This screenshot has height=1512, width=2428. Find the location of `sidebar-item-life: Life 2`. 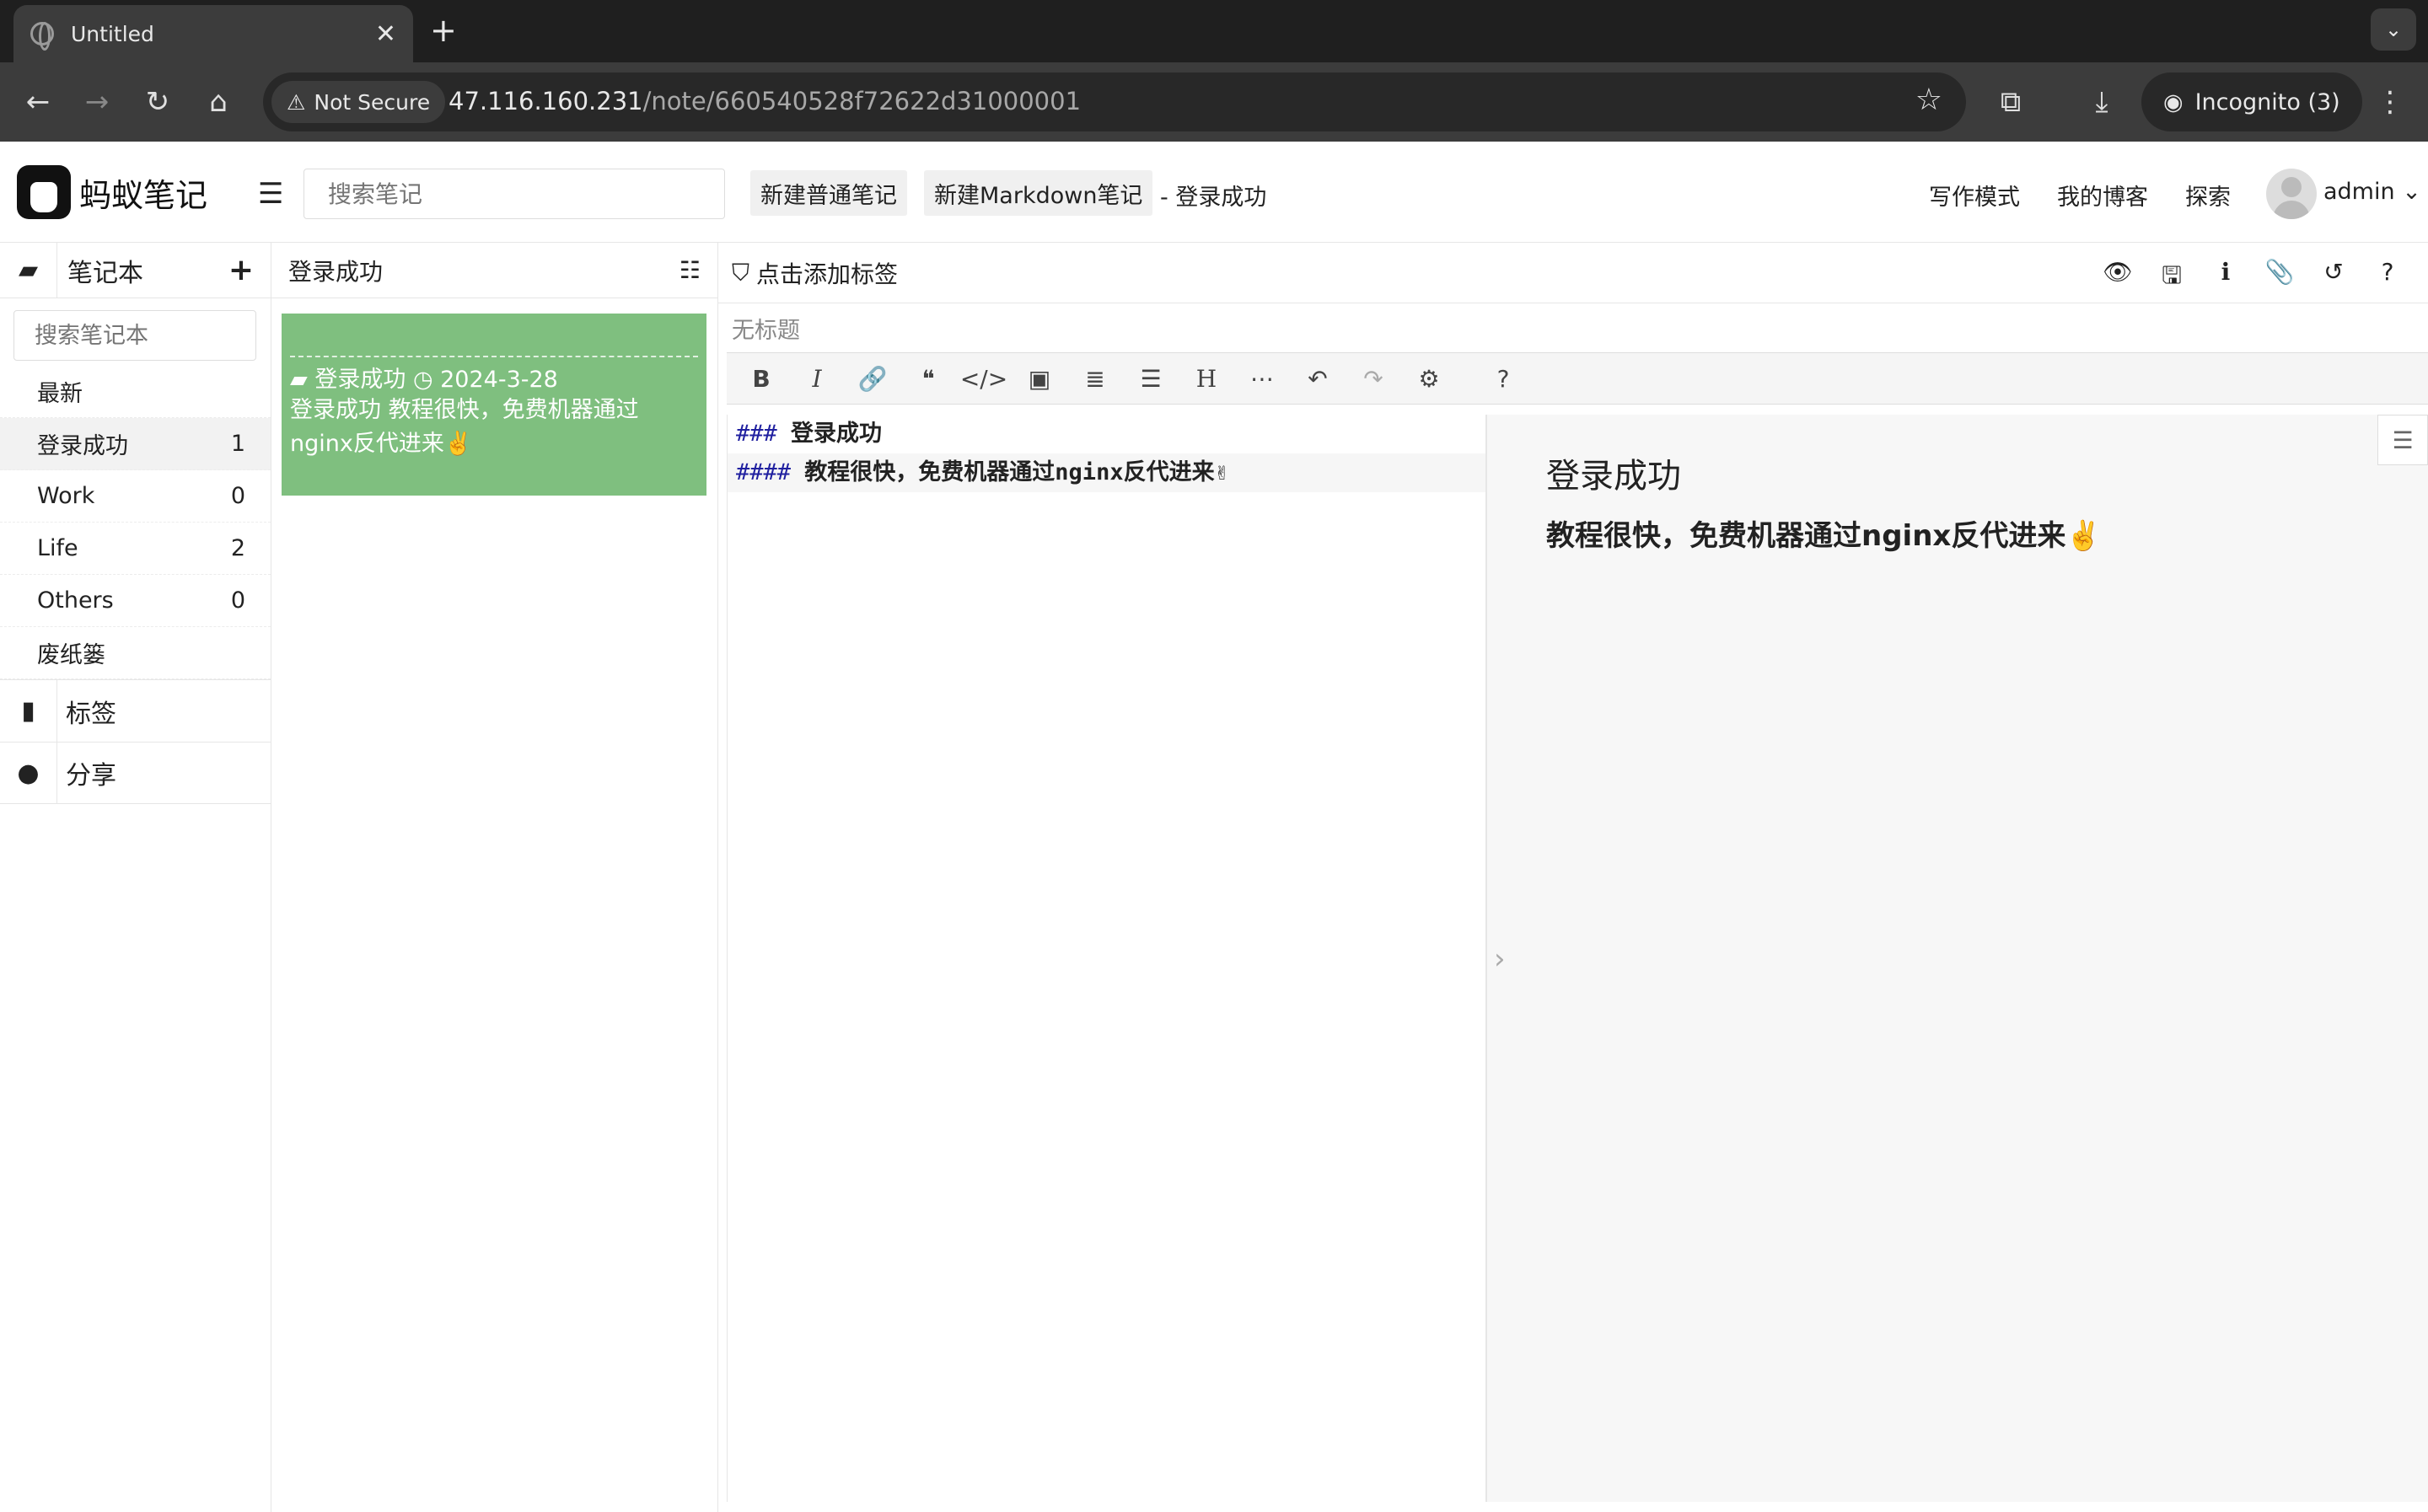

sidebar-item-life: Life 2 is located at coordinates (135, 549).